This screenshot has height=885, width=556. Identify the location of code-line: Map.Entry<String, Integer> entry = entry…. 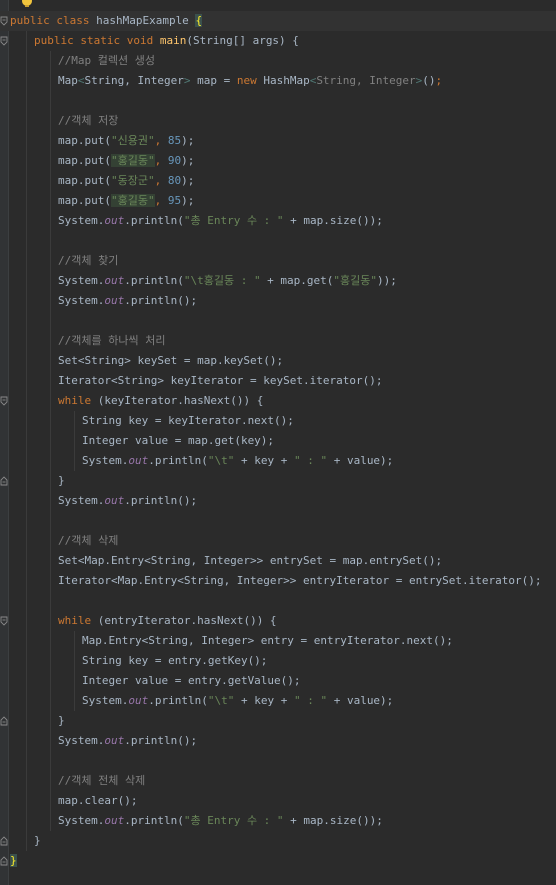
(278, 641).